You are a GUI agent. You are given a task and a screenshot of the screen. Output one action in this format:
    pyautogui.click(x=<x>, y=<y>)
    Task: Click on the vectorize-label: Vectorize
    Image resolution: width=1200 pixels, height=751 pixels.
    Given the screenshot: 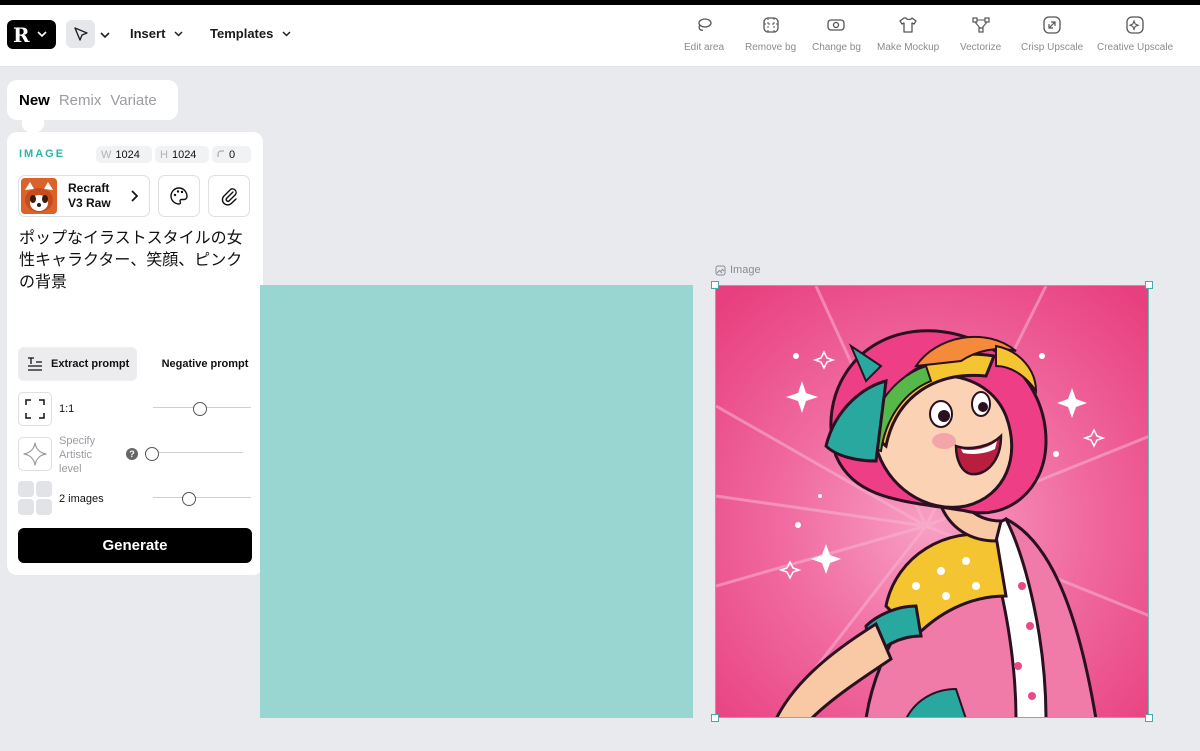 What is the action you would take?
    pyautogui.click(x=981, y=47)
    